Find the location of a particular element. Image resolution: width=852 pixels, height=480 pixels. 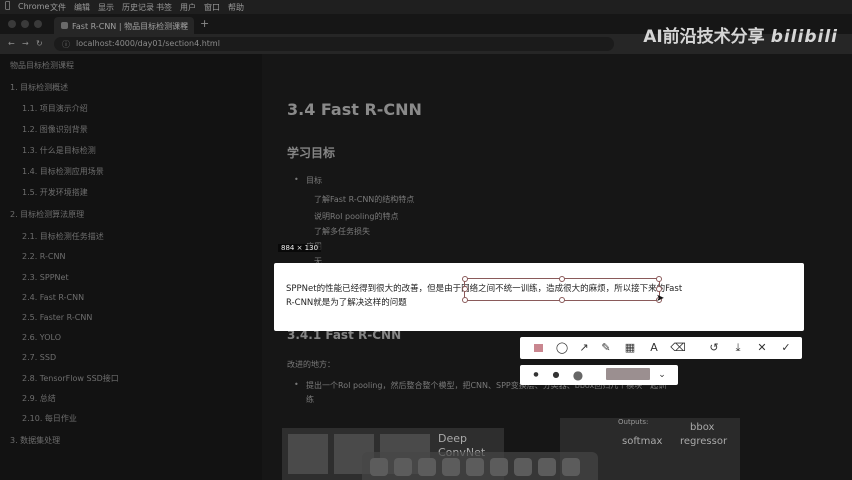

new-tab-icon: + is located at coordinates (204, 23).